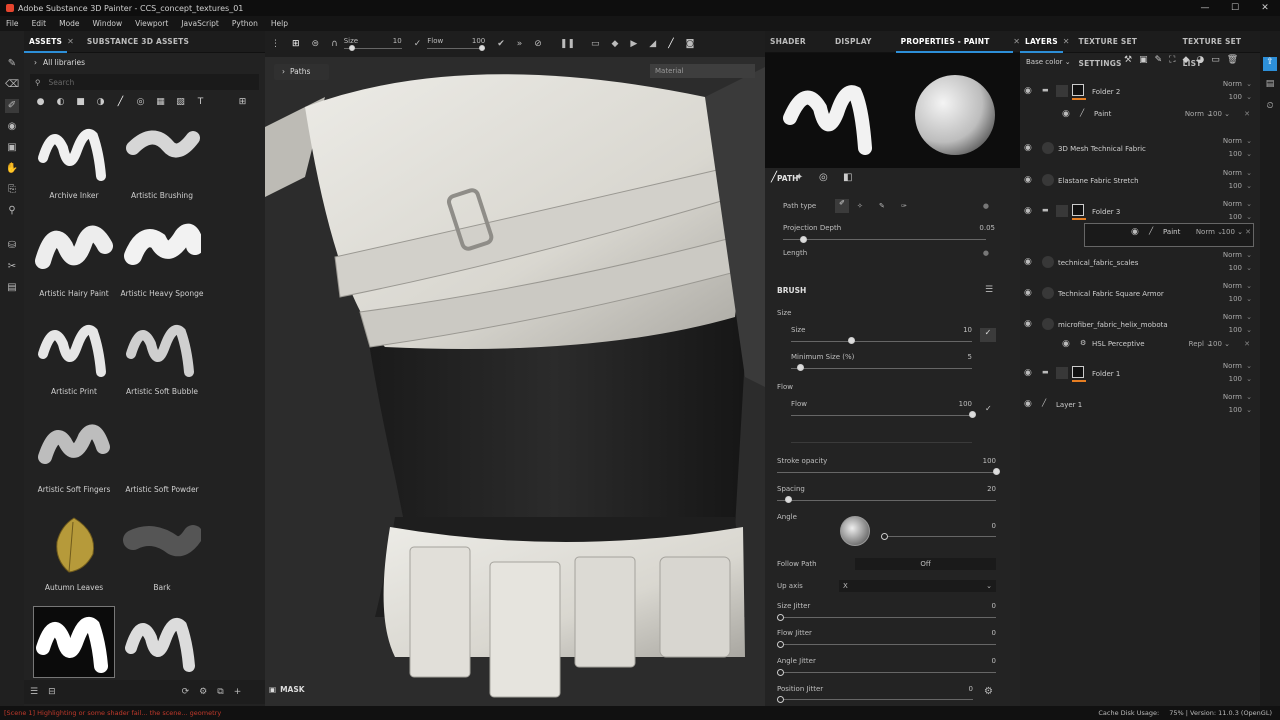 This screenshot has width=1280, height=720. I want to click on spacing-row: Spacing 20, so click(886, 489).